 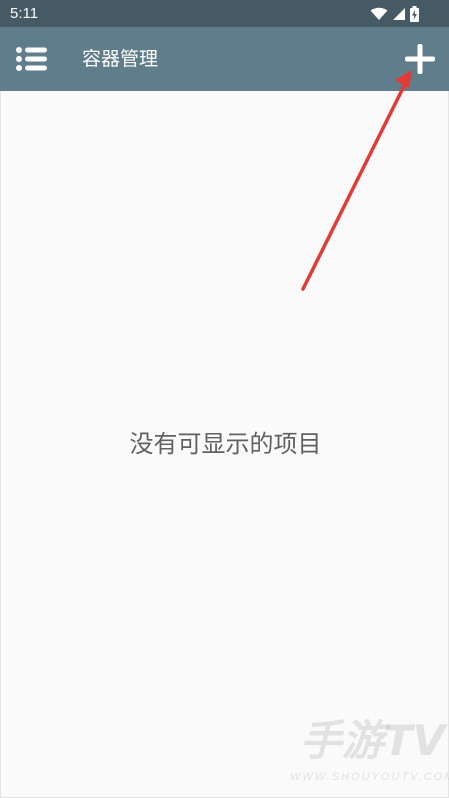 I want to click on plus-icon, so click(x=420, y=59).